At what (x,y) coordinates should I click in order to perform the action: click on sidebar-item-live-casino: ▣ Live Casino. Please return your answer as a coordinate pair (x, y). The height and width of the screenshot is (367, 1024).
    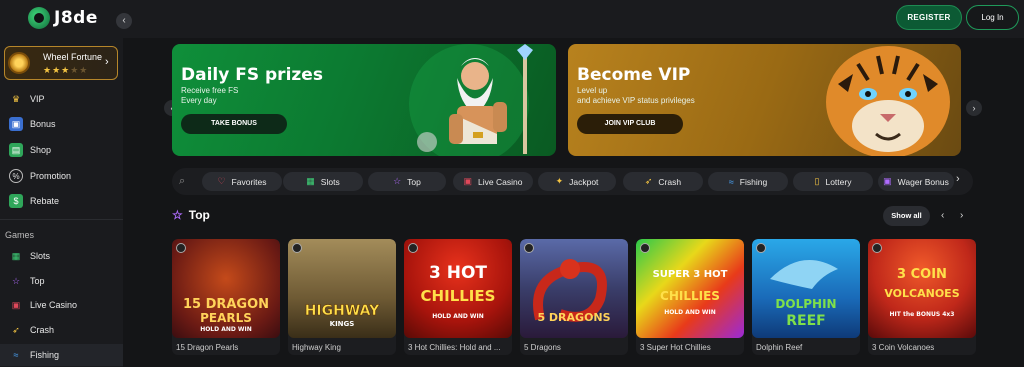
    Looking at the image, I should click on (61, 305).